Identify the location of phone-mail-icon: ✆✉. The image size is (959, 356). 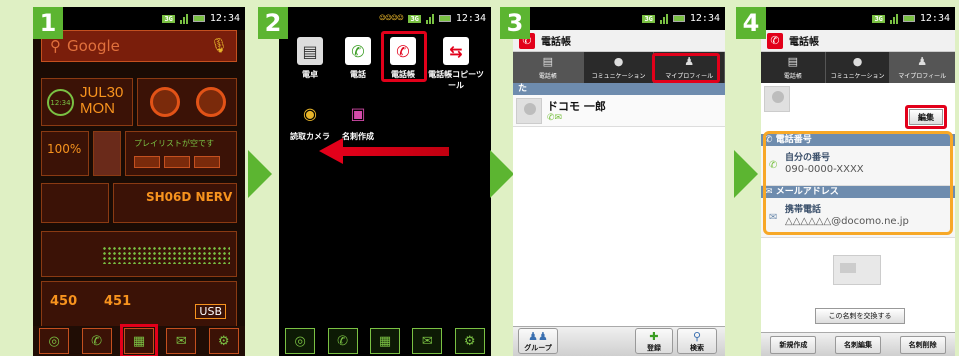
(555, 118).